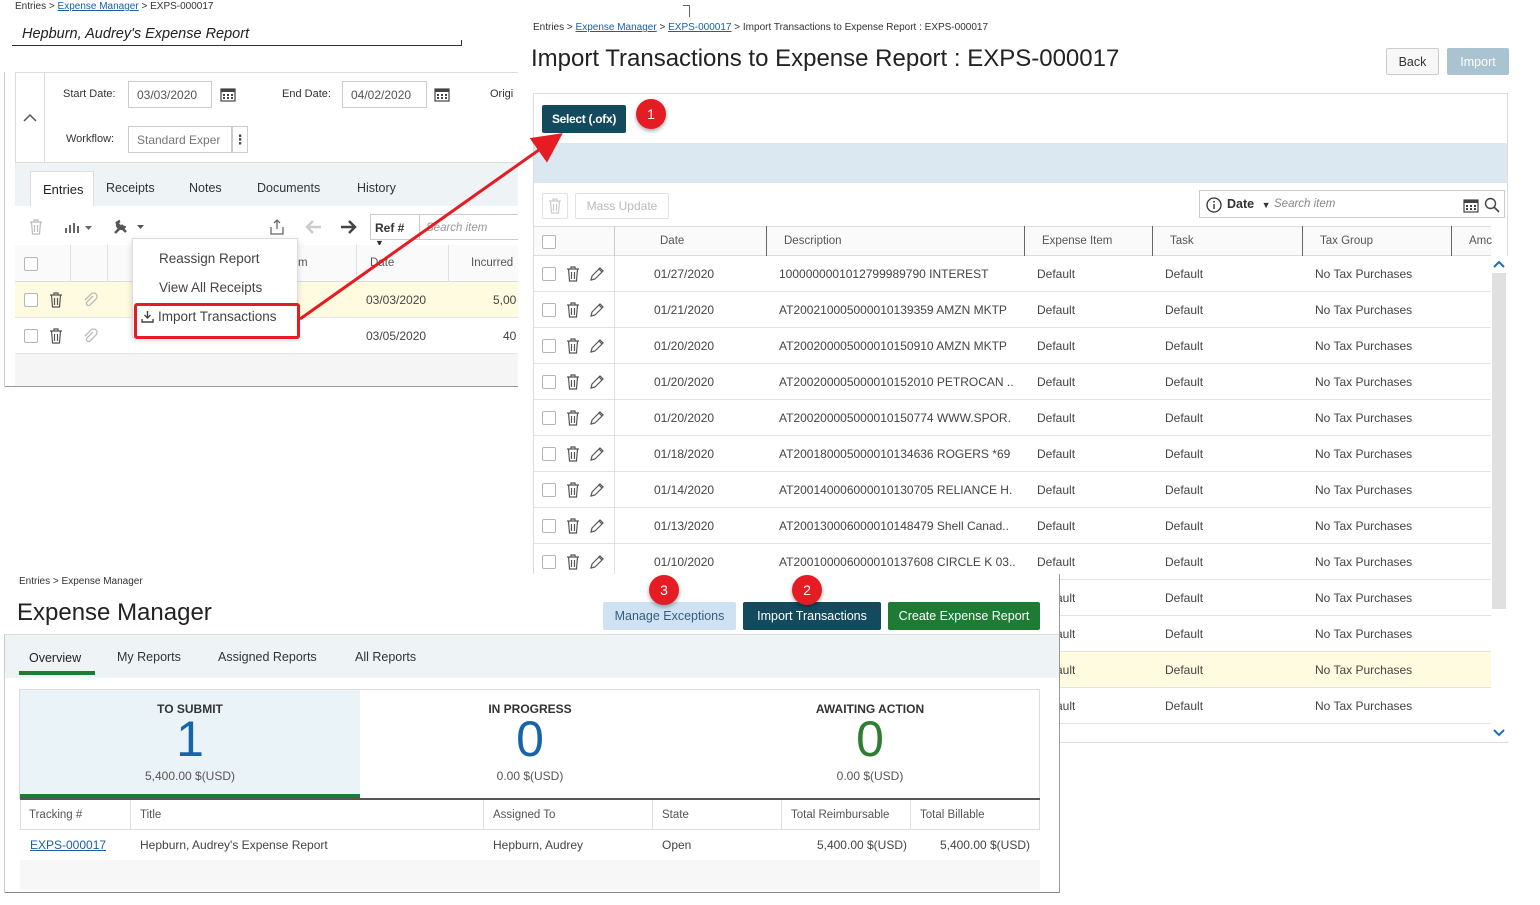 The image size is (1540, 905). Describe the element at coordinates (431, 227) in the screenshot. I see `annotation-arrow` at that location.